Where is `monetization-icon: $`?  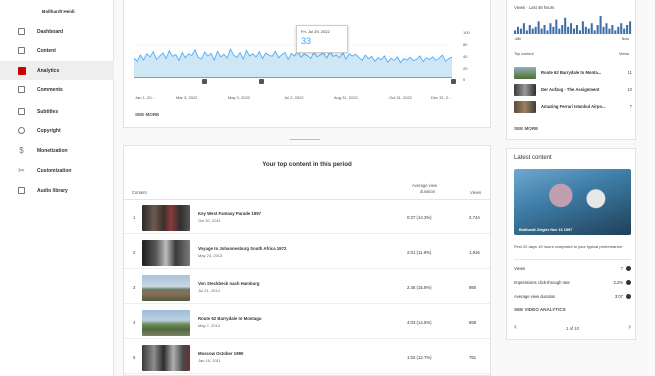 monetization-icon: $ is located at coordinates (21, 150).